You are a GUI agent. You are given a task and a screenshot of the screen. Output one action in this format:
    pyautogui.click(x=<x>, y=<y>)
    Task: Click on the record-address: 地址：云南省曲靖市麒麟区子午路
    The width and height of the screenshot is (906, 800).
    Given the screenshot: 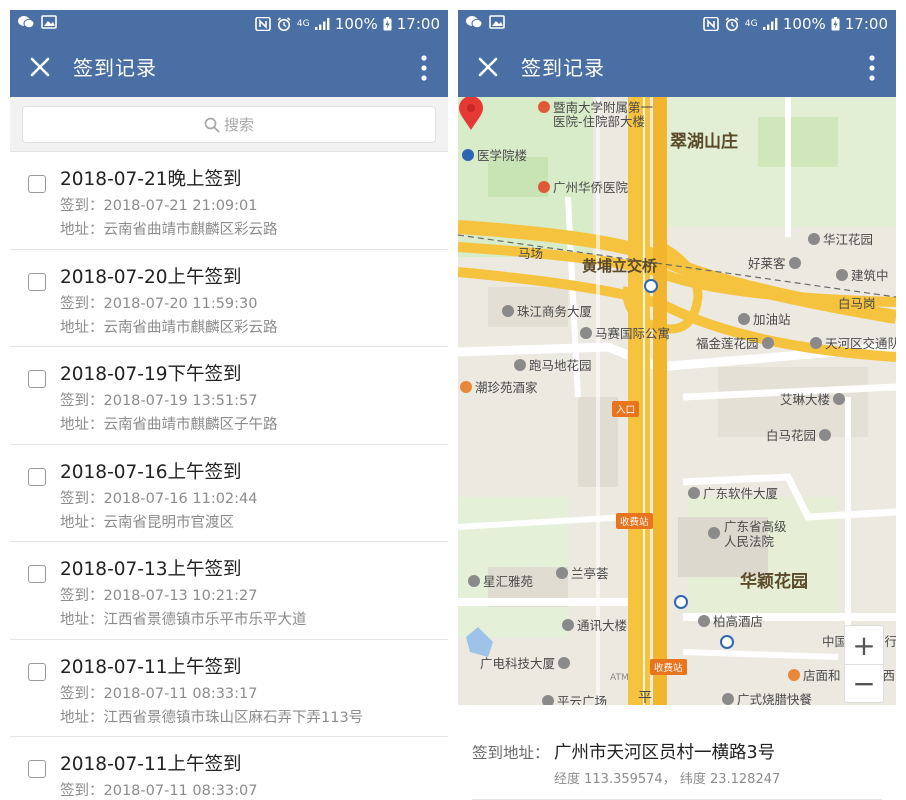 What is the action you would take?
    pyautogui.click(x=169, y=425)
    